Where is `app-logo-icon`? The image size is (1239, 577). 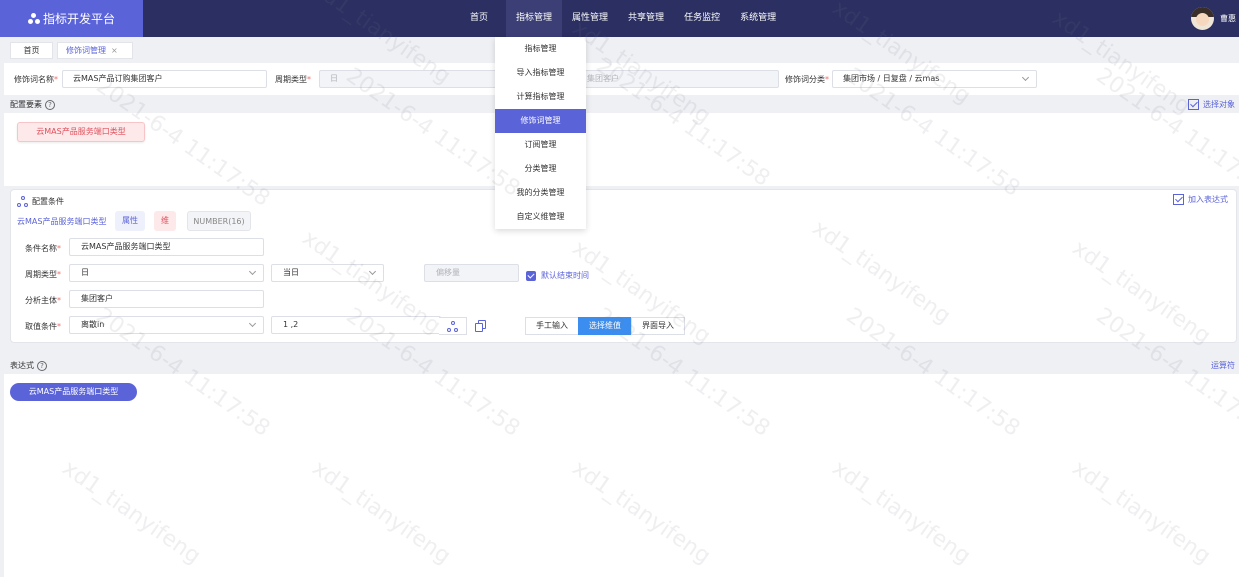 app-logo-icon is located at coordinates (33, 18).